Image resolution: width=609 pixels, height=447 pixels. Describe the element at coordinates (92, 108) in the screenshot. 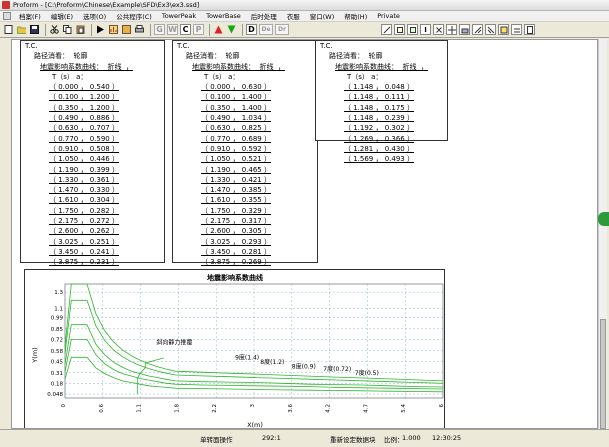

I see `table-row: （ 0.350 ， 1.200 ）` at that location.